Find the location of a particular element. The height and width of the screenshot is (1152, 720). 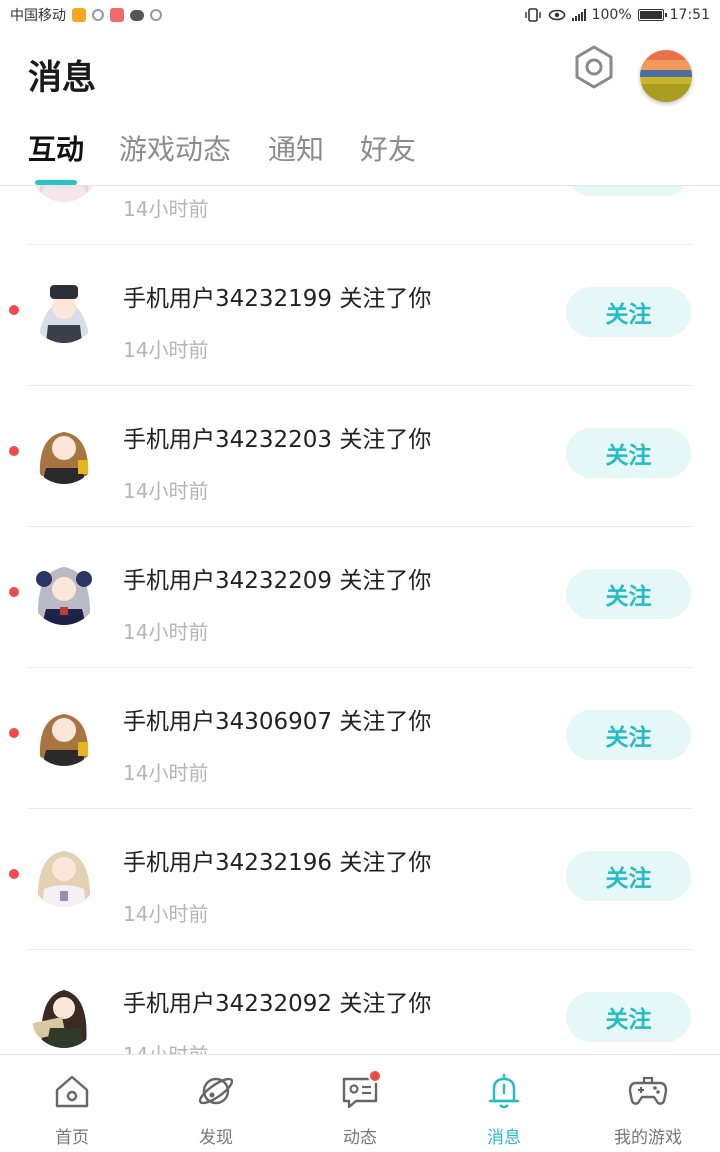

gamepad-icon is located at coordinates (648, 1090).